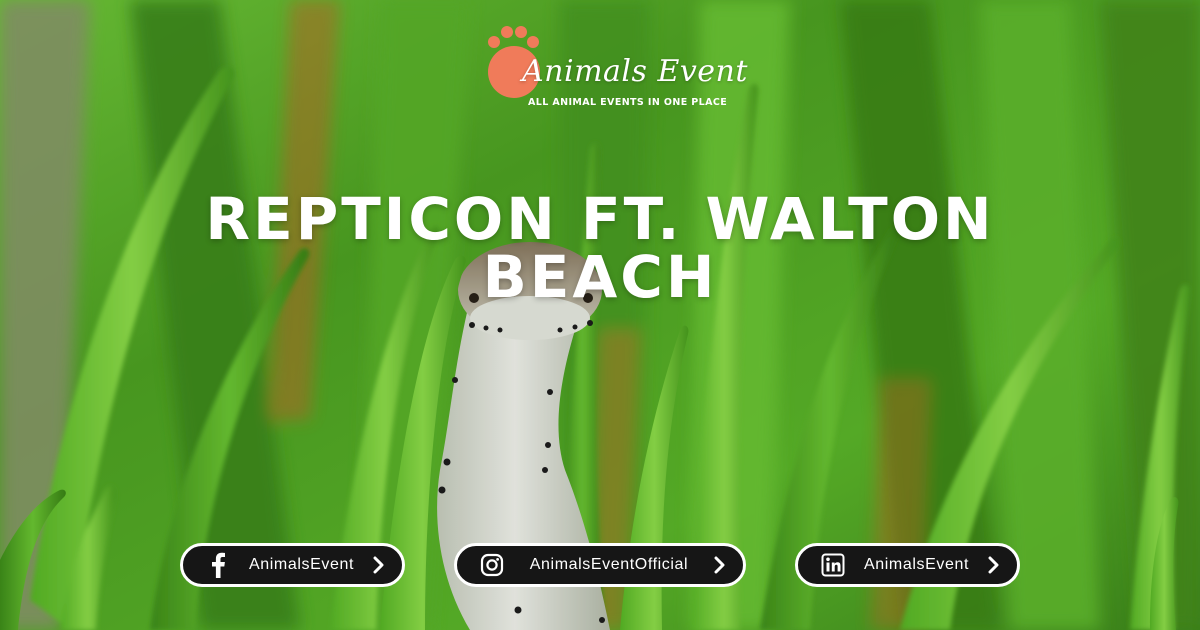 The height and width of the screenshot is (630, 1200). I want to click on linkedin-link: AnimalsEvent, so click(907, 565).